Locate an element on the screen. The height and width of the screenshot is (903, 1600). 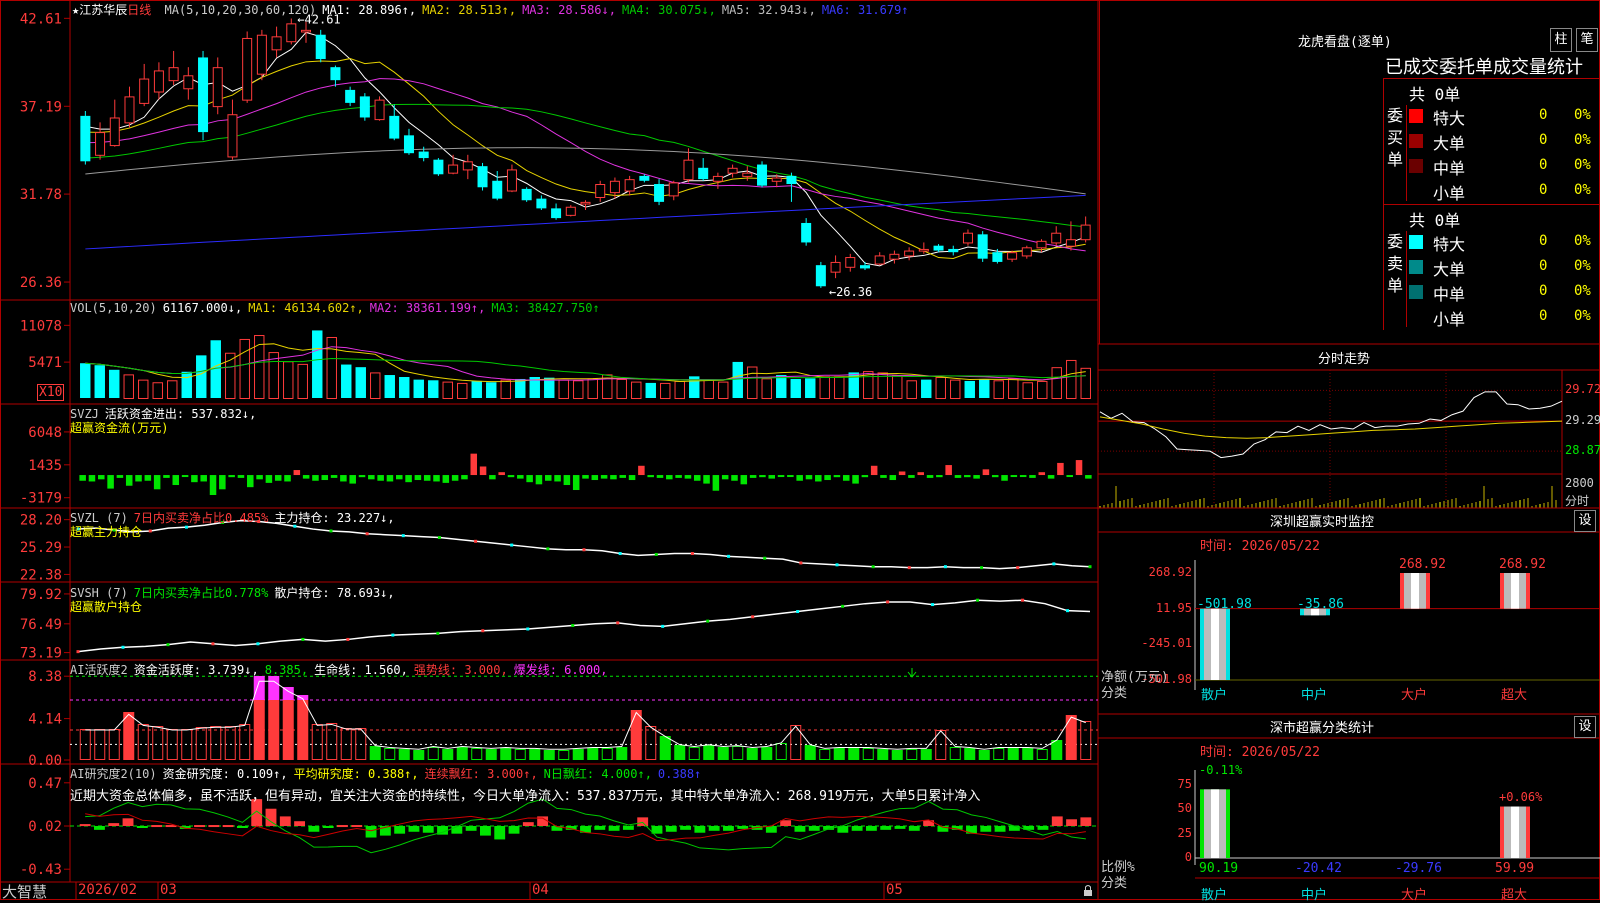
buy-total: 共 0单 is located at coordinates (1435, 94).